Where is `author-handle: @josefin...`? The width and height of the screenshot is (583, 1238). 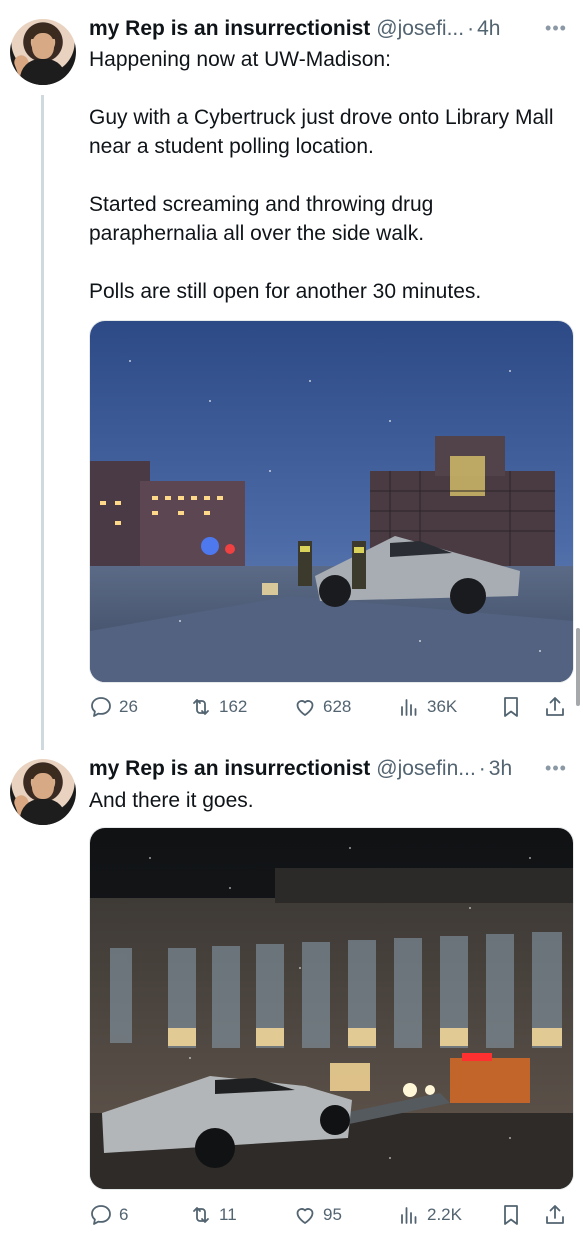 author-handle: @josefin... is located at coordinates (426, 769).